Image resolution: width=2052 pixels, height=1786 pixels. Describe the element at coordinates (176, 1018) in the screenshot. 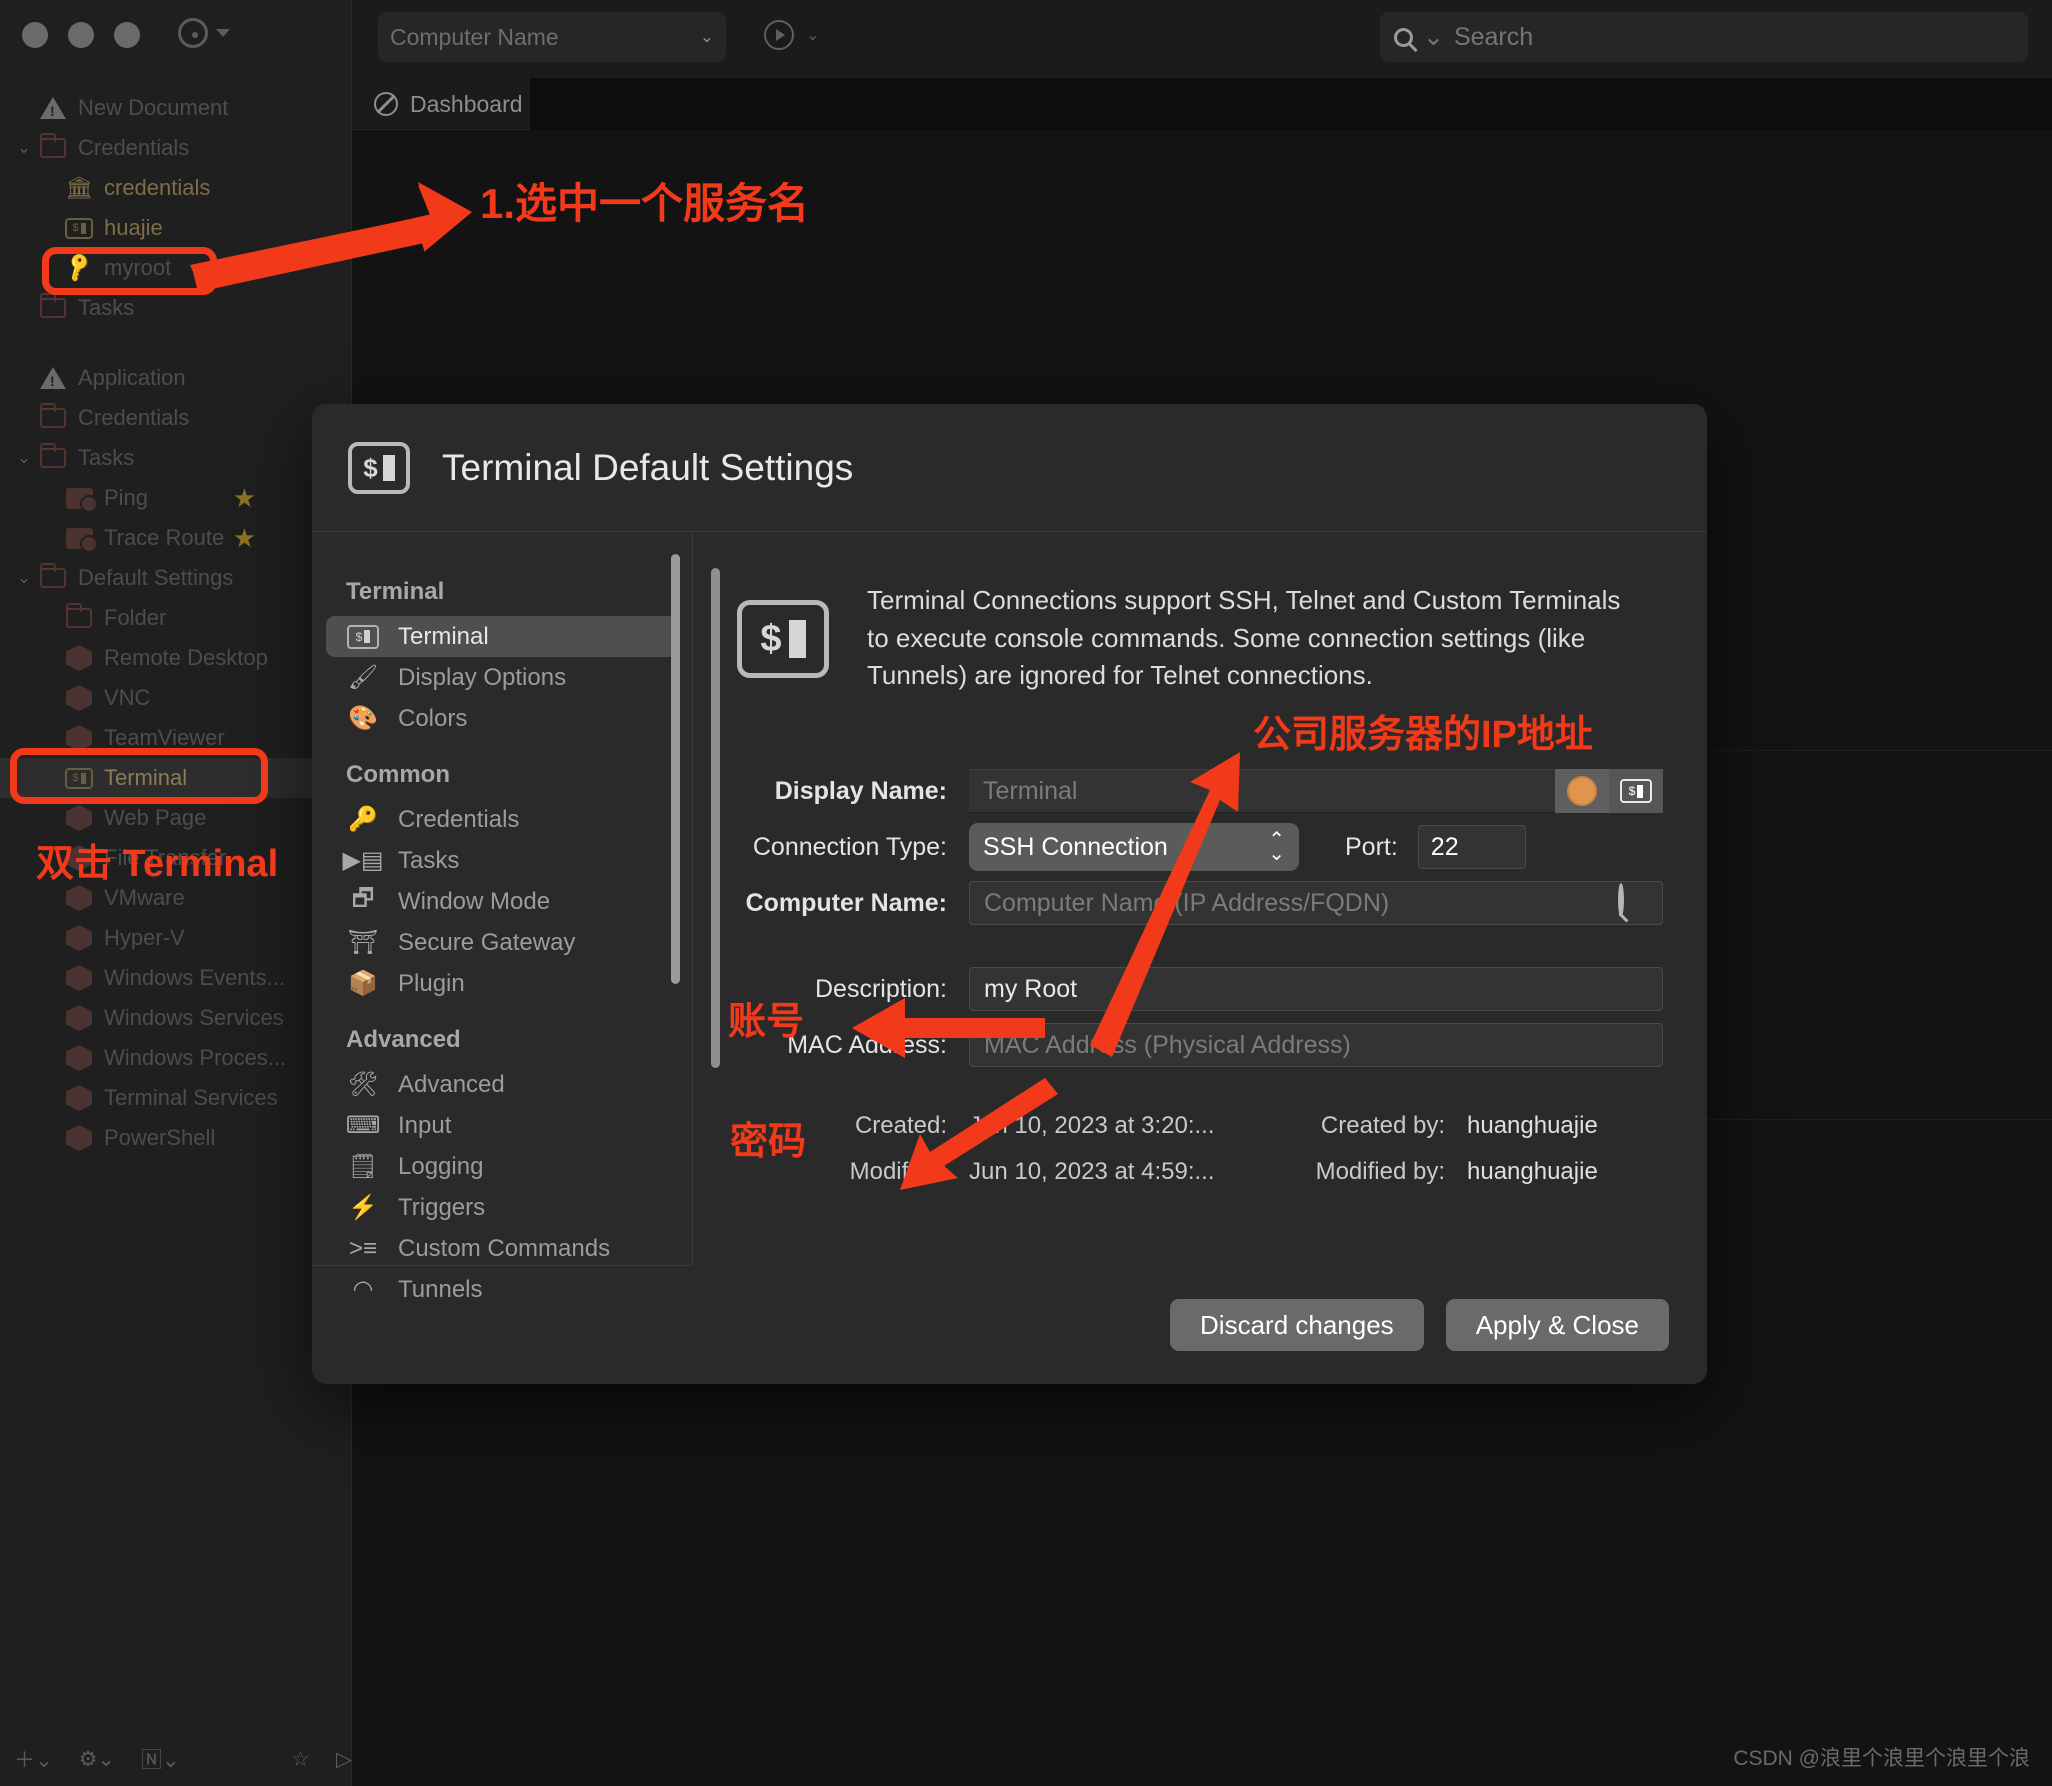

I see `sidebar-item-windows-services: › Windows Services` at that location.